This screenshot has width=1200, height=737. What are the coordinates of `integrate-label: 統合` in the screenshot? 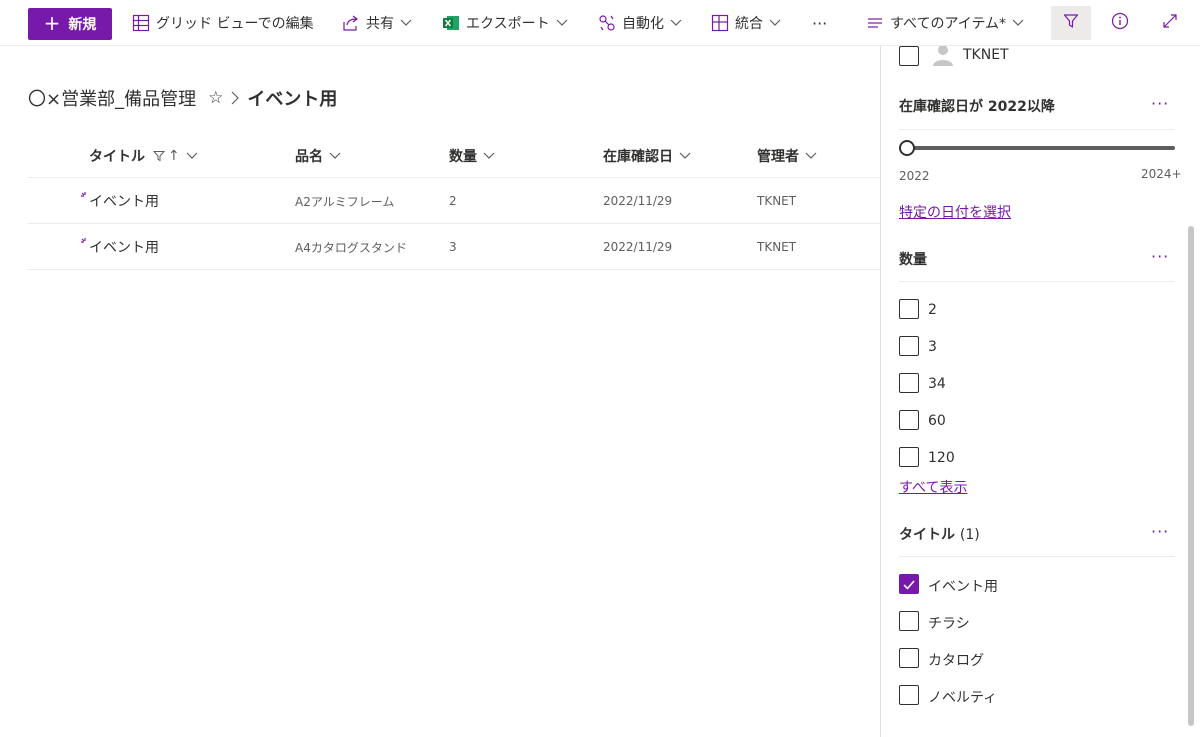 It's located at (749, 24).